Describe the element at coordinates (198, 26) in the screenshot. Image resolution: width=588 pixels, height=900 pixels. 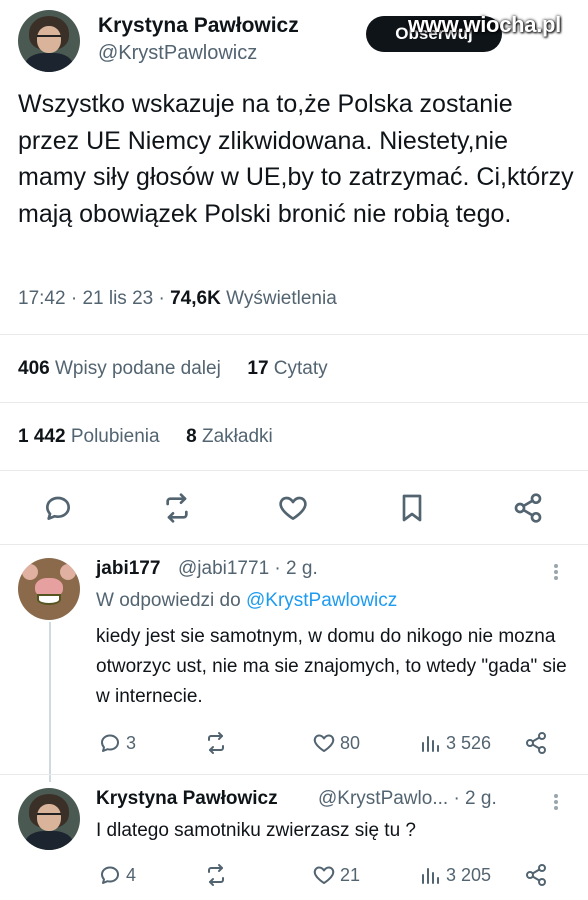
I see `author-name: Krystyna Pawłowicz` at that location.